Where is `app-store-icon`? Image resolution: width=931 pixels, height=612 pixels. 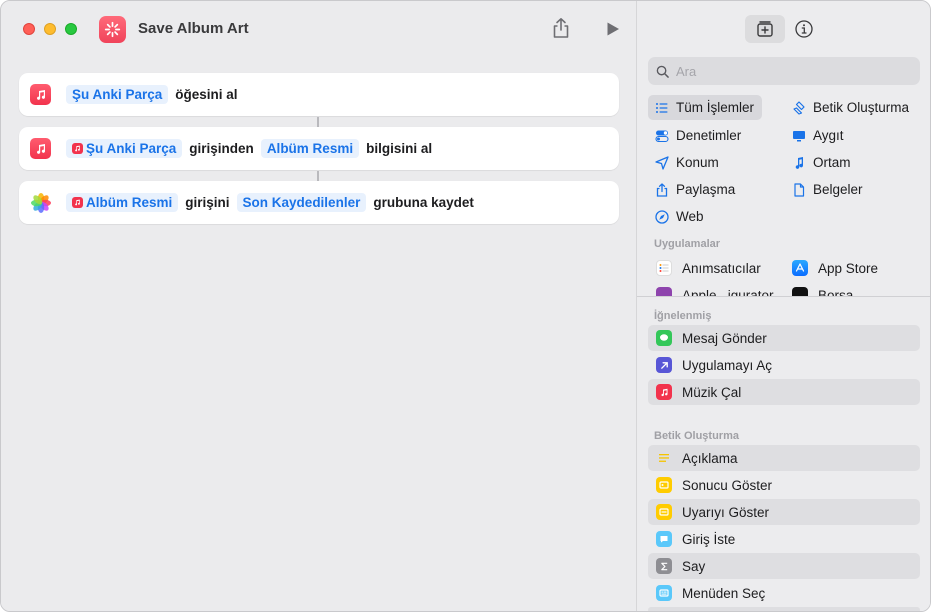 app-store-icon is located at coordinates (800, 268).